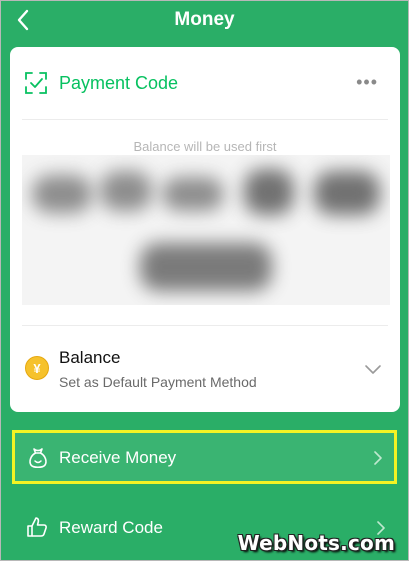  I want to click on top-bar: Money, so click(204, 21).